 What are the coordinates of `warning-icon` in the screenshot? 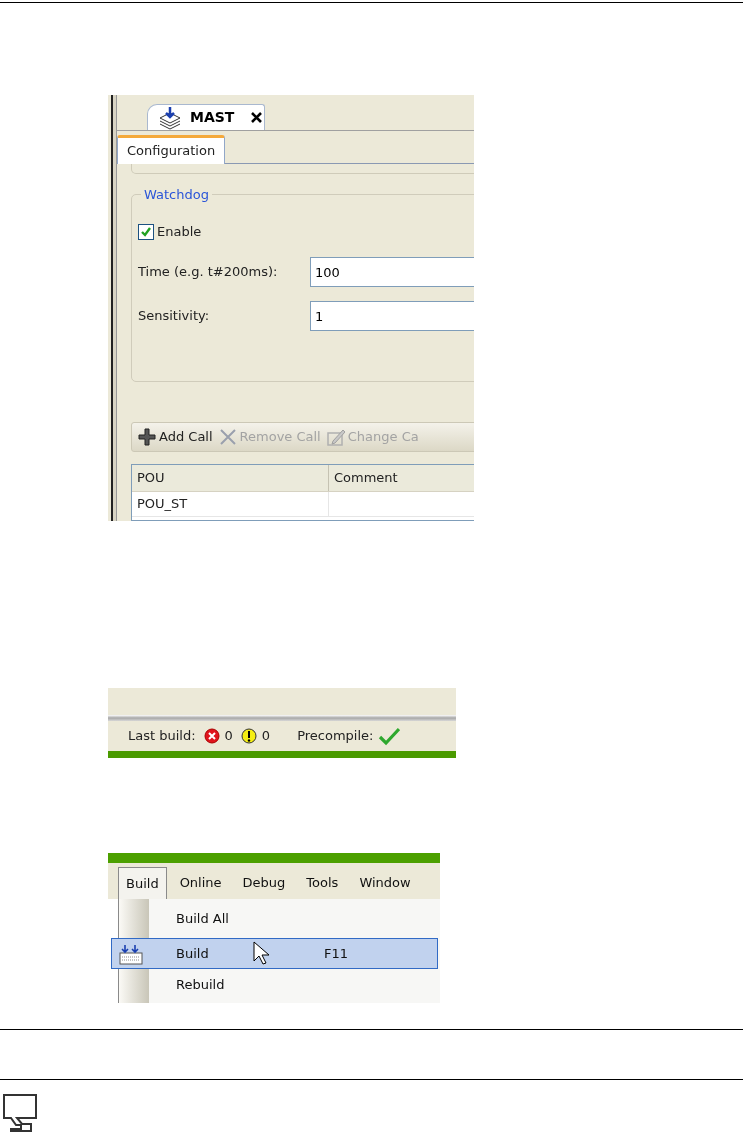 It's located at (248, 736).